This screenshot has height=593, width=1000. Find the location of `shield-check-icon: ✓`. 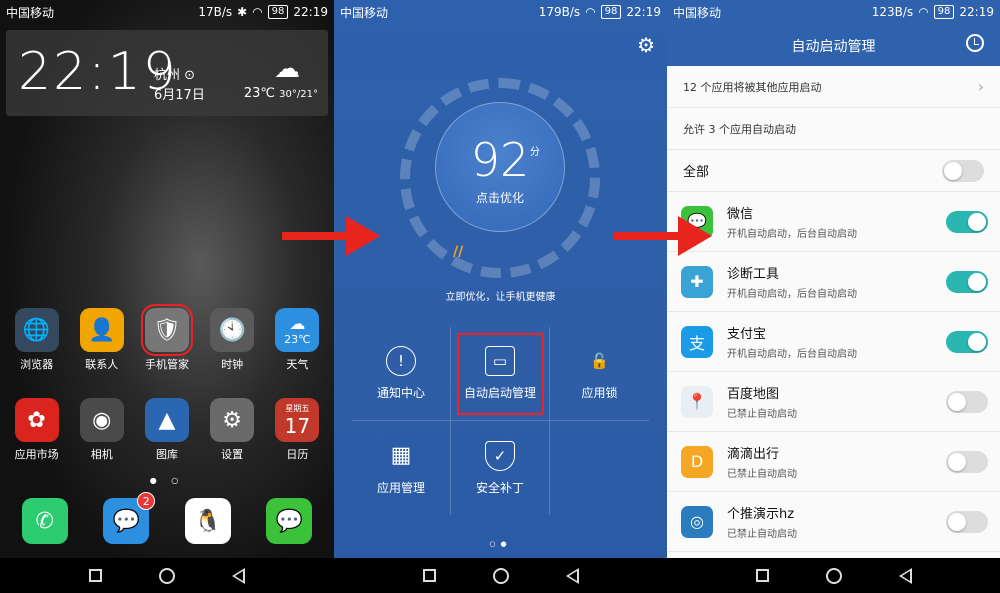

shield-check-icon: ✓ is located at coordinates (500, 455).